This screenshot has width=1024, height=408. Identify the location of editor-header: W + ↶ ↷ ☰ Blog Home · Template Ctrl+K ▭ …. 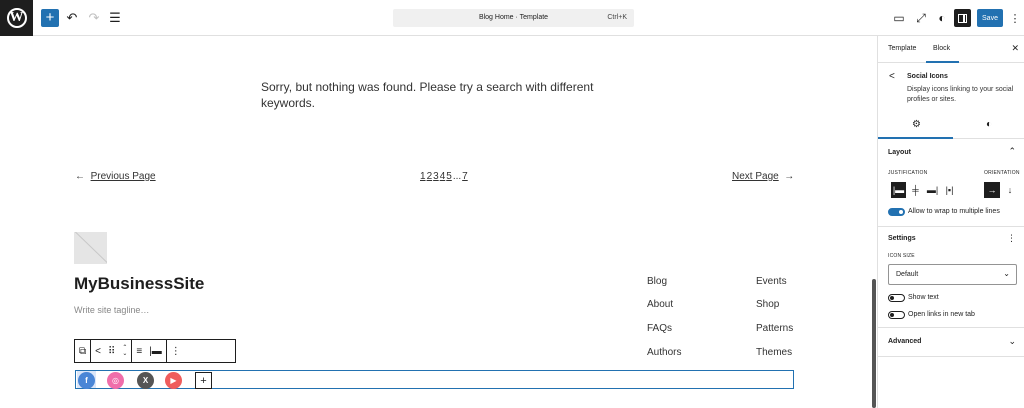
(512, 18).